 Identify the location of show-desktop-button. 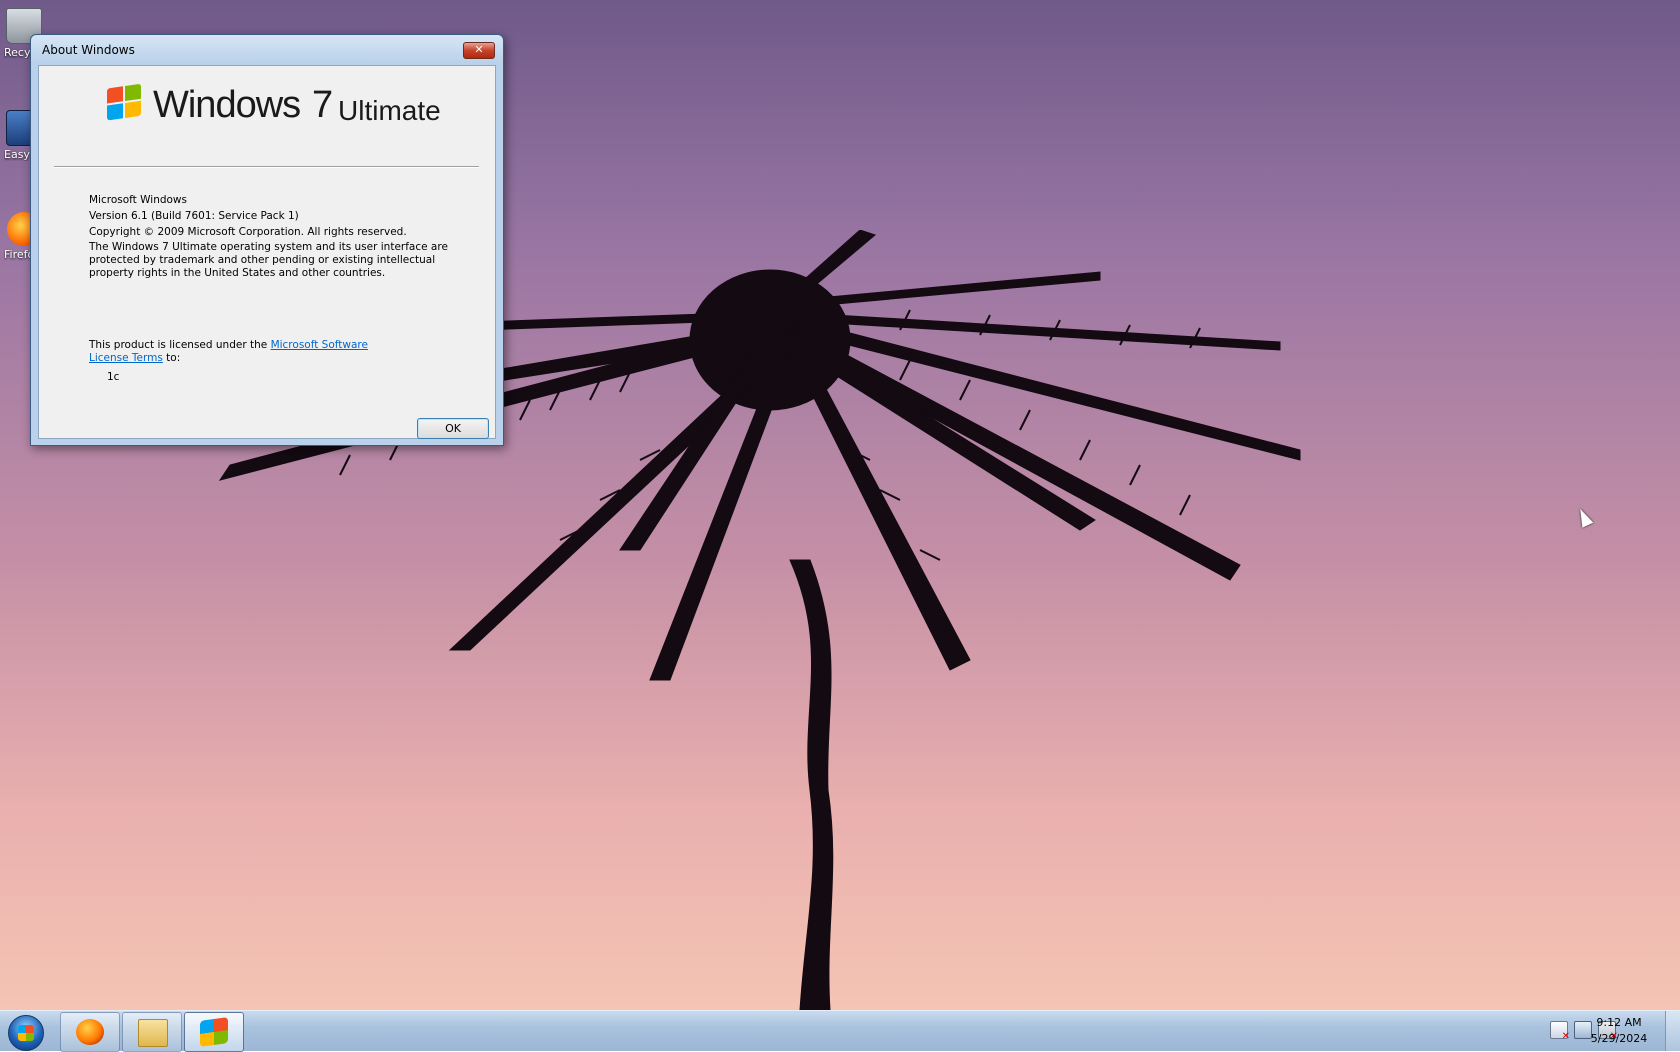
(1672, 1031).